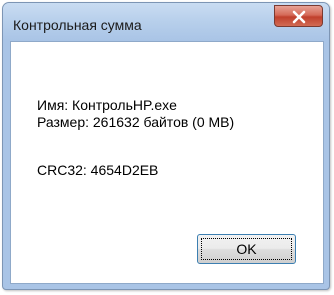 The image size is (334, 295). I want to click on crc32-line: CRC32: 4654D2EB, so click(98, 170).